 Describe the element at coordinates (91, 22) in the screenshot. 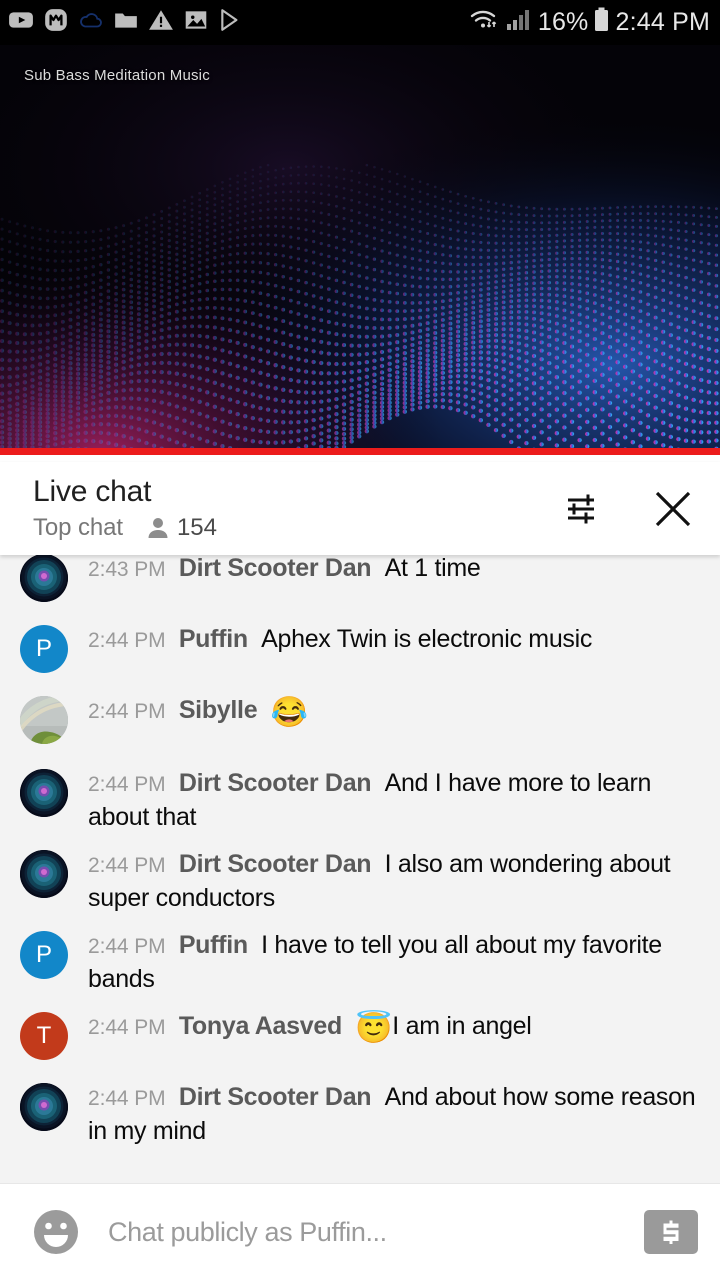

I see `cloud-icon` at that location.